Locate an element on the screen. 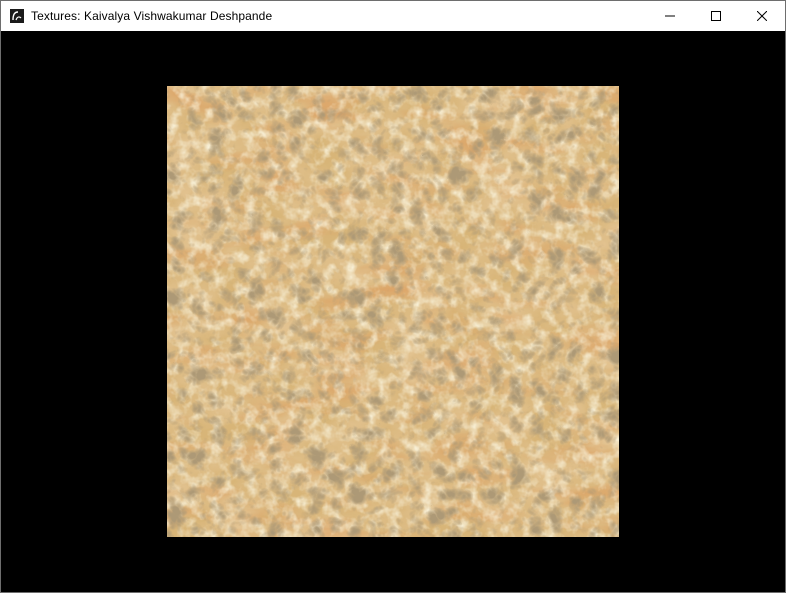 The height and width of the screenshot is (593, 786). close-icon is located at coordinates (762, 16).